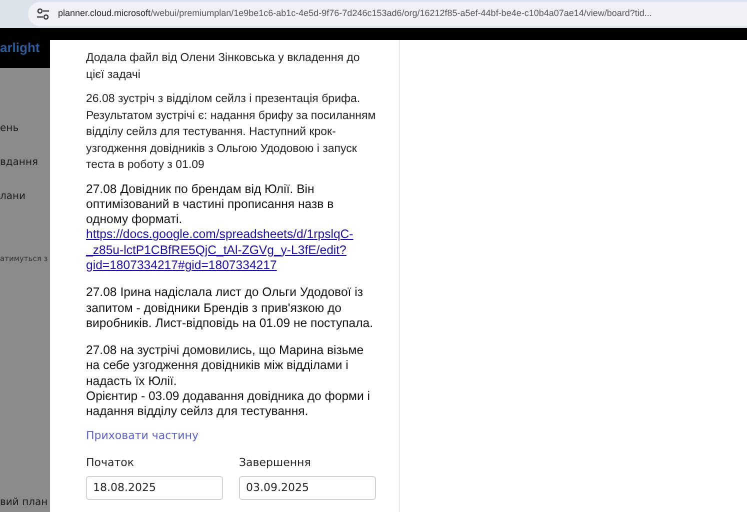 This screenshot has height=512, width=747. What do you see at coordinates (142, 436) in the screenshot?
I see `hide-part-link: Приховати частину` at bounding box center [142, 436].